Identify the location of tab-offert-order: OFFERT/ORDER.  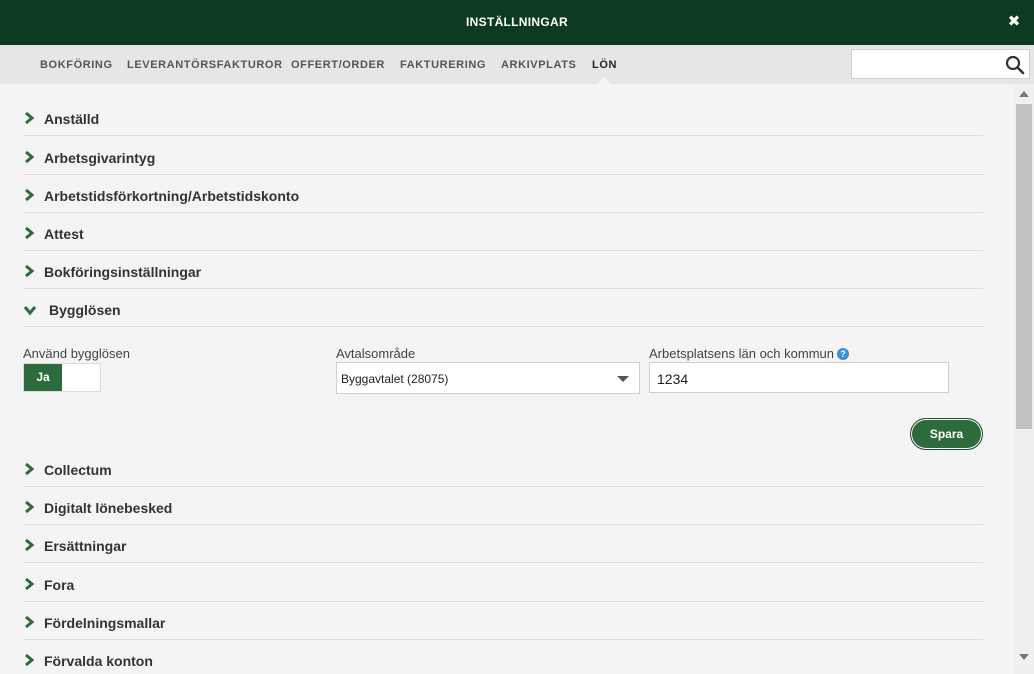
(338, 65).